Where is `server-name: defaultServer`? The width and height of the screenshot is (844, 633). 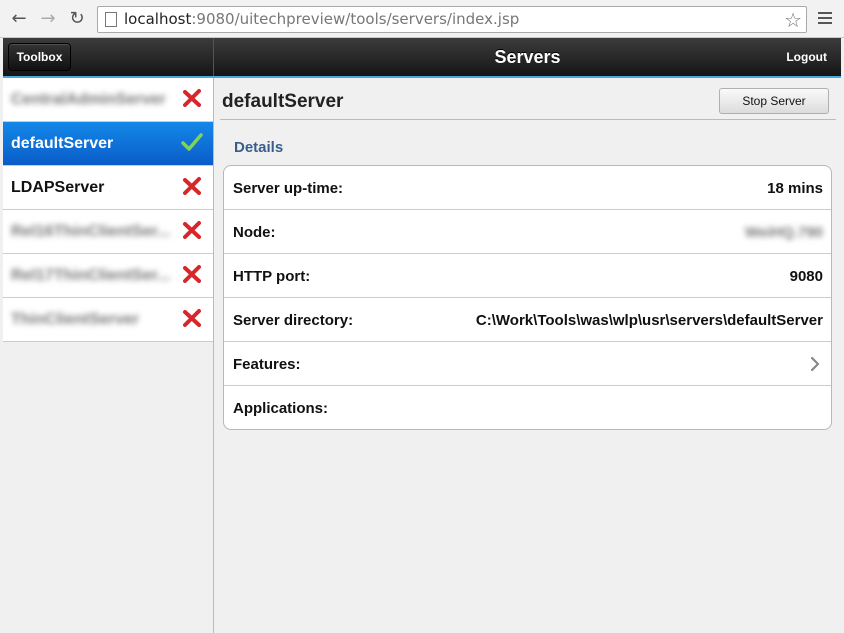
server-name: defaultServer is located at coordinates (62, 143).